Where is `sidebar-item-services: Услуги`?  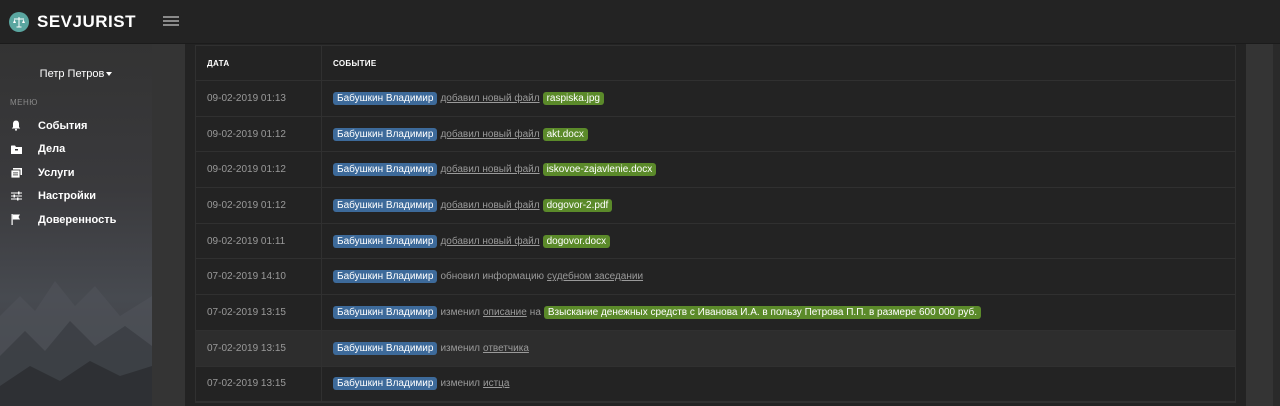
sidebar-item-services: Услуги is located at coordinates (76, 173).